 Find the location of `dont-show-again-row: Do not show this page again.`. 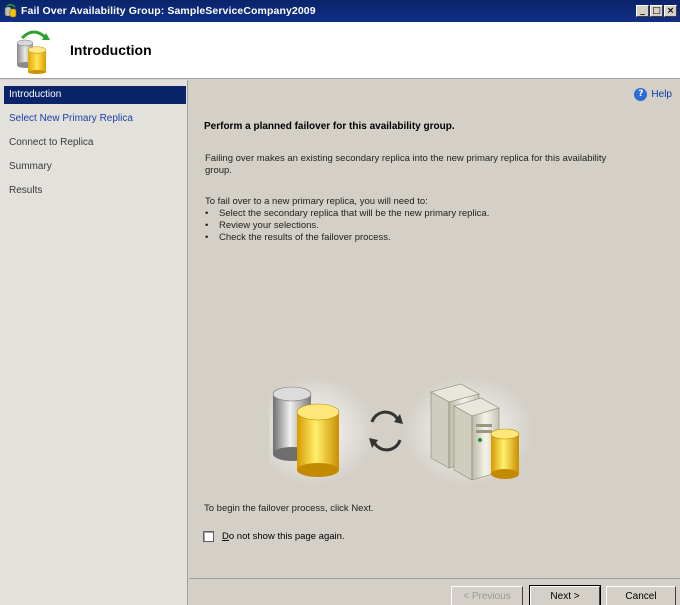

dont-show-again-row: Do not show this page again. is located at coordinates (274, 536).